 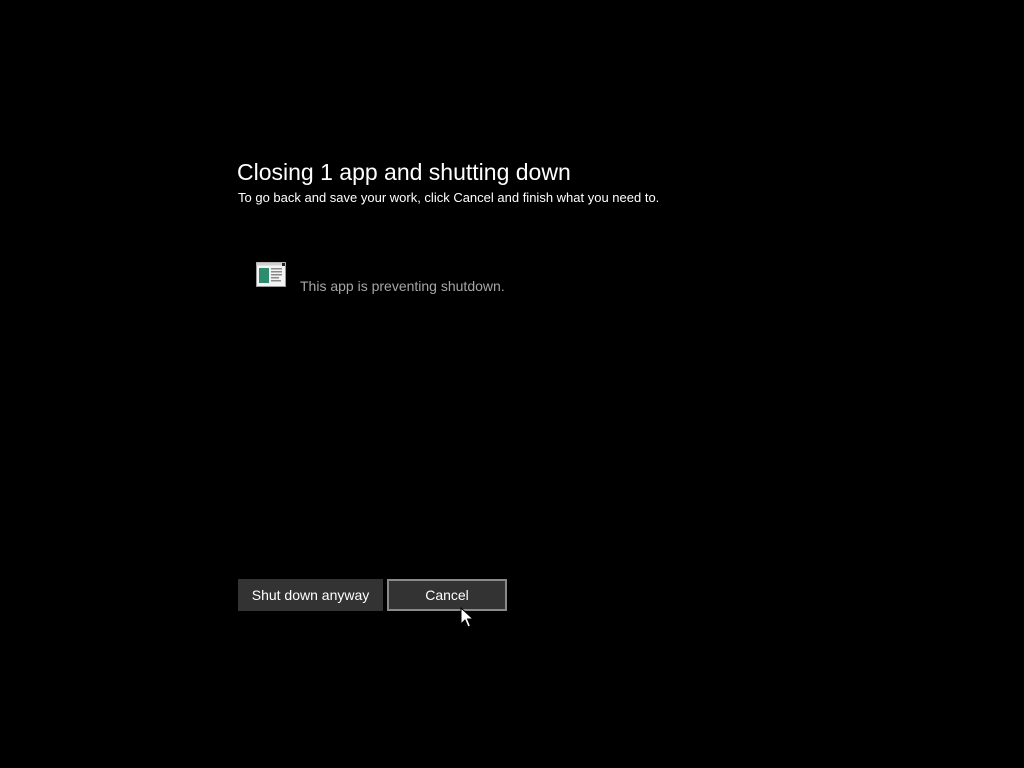 I want to click on blocking-app-item: This app is preventing shutdown., so click(x=456, y=282).